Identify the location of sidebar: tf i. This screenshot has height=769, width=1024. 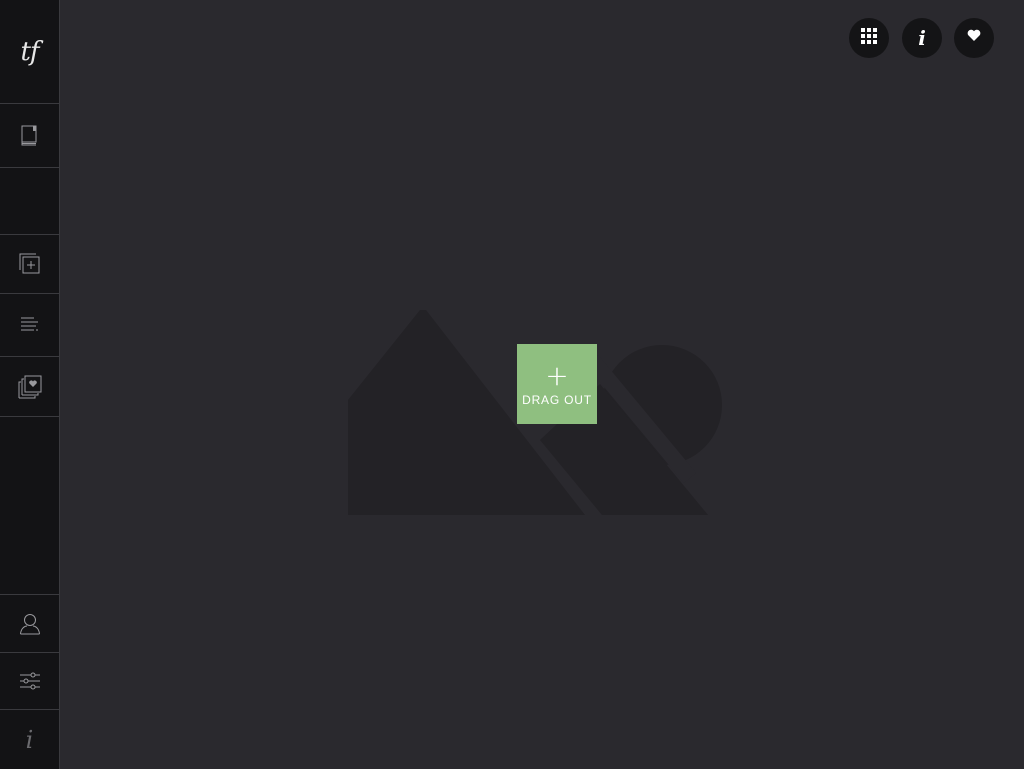
(30, 384).